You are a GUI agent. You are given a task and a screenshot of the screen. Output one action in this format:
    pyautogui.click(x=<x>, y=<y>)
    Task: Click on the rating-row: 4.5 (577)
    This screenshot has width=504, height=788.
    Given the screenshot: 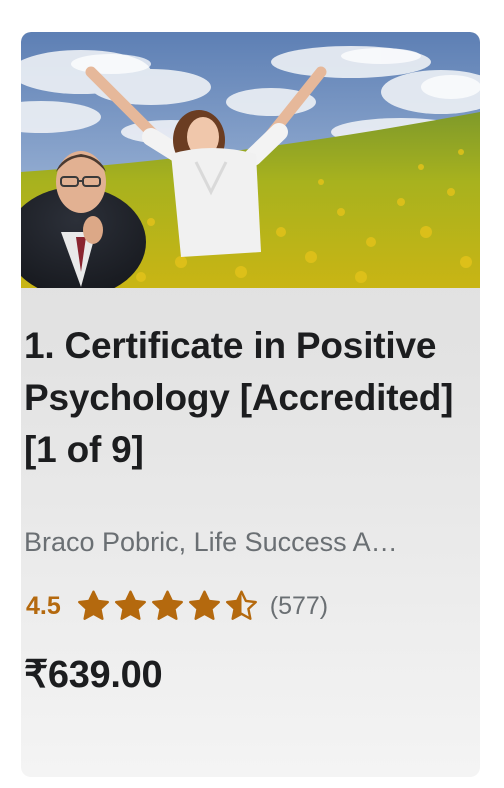 What is the action you would take?
    pyautogui.click(x=177, y=606)
    